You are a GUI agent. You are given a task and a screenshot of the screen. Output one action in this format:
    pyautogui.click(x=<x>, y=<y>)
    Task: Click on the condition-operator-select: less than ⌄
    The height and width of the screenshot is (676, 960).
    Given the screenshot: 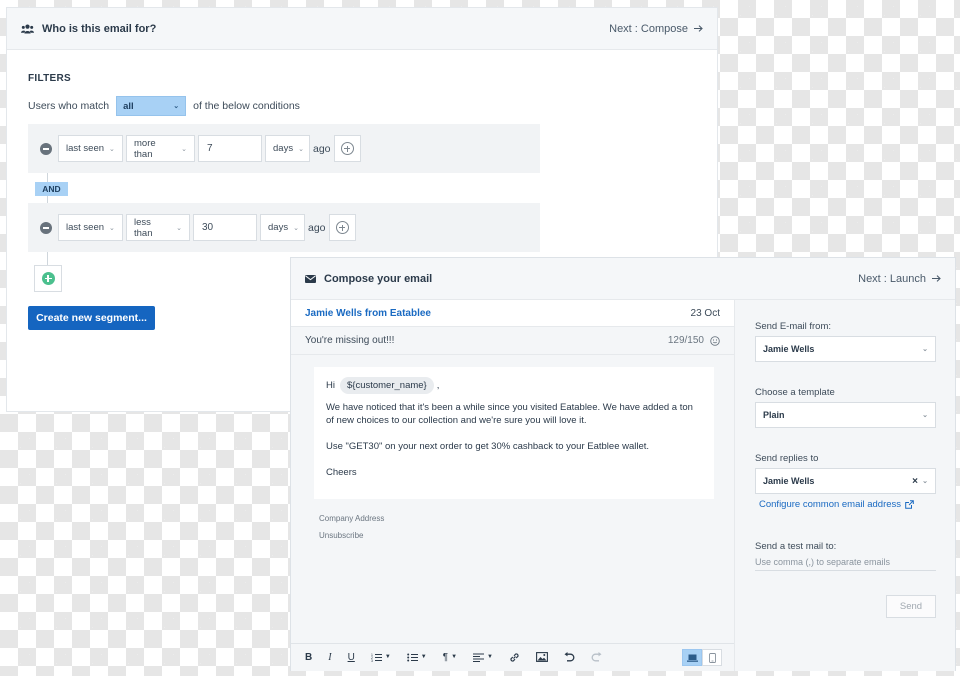 What is the action you would take?
    pyautogui.click(x=158, y=227)
    